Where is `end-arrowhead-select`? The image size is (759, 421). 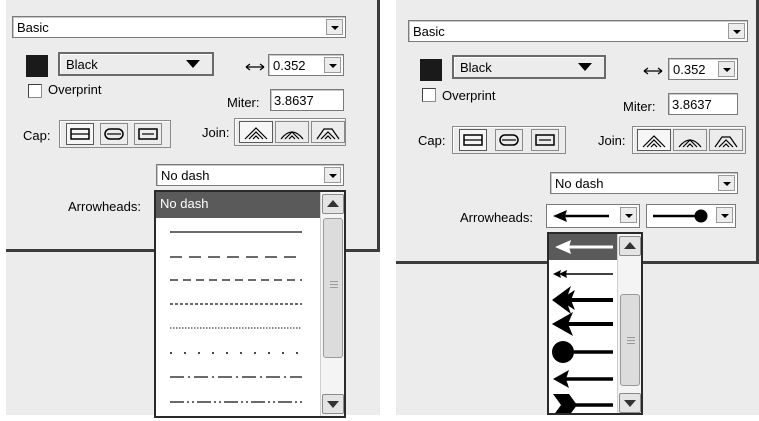 end-arrowhead-select is located at coordinates (691, 216).